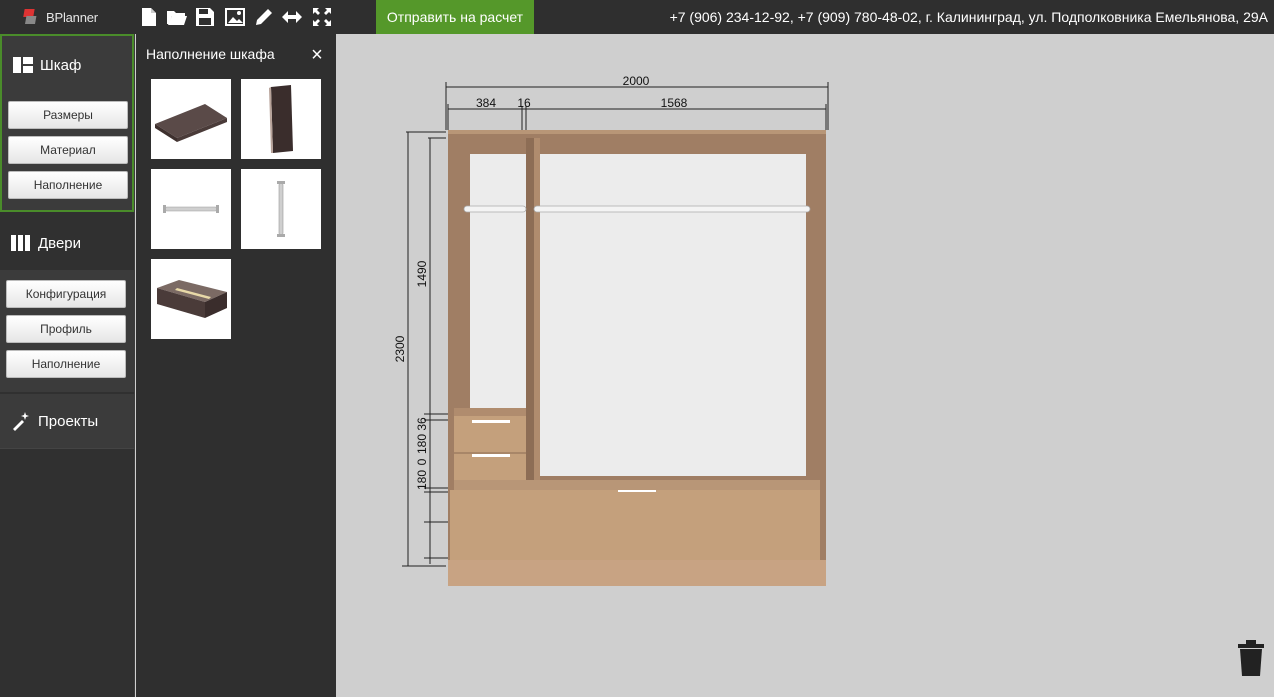 The height and width of the screenshot is (697, 1274). I want to click on trash-icon, so click(1251, 658).